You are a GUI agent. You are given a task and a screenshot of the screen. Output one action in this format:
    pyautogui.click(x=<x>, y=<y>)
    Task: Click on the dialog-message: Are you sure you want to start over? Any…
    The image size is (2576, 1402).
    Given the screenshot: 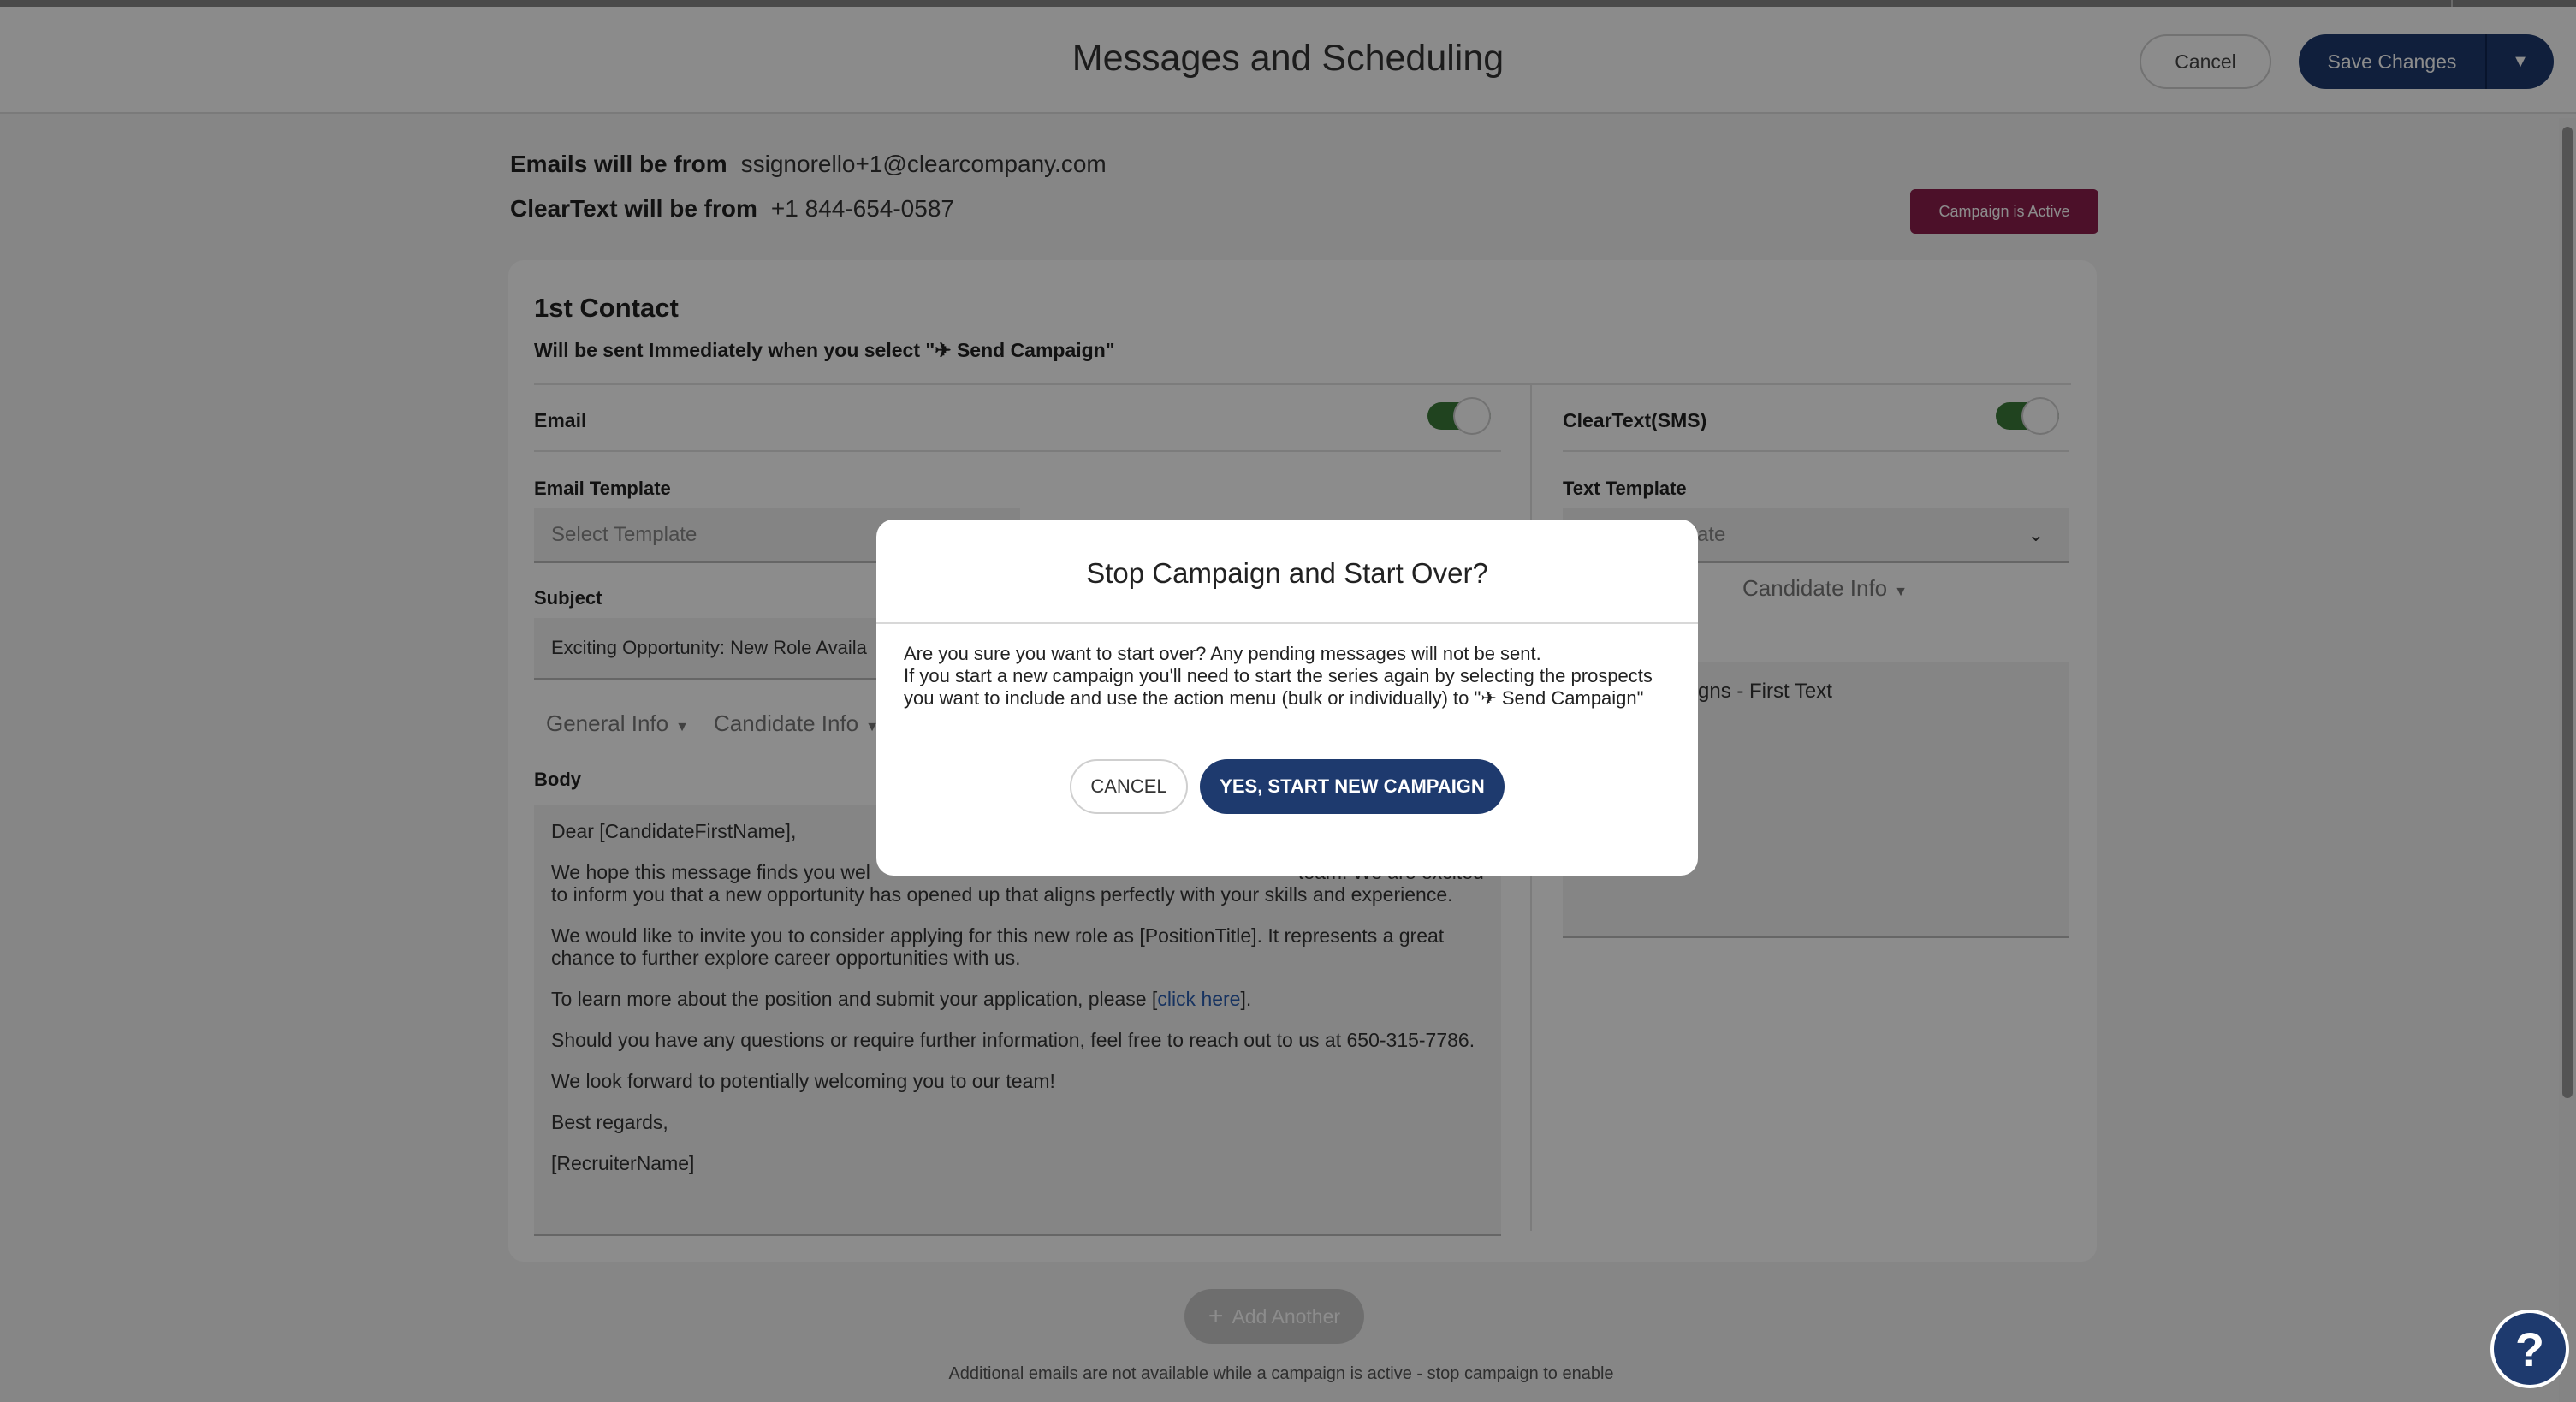 What is the action you would take?
    pyautogui.click(x=1289, y=676)
    